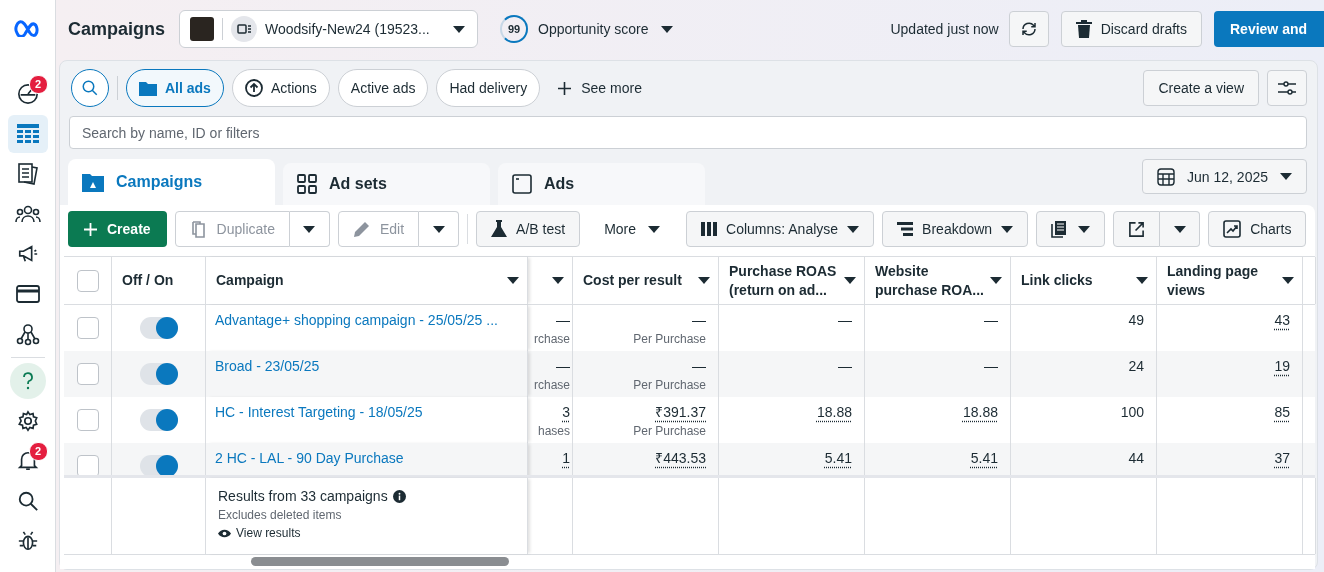 The height and width of the screenshot is (572, 1324). I want to click on bug-icon, so click(27, 541).